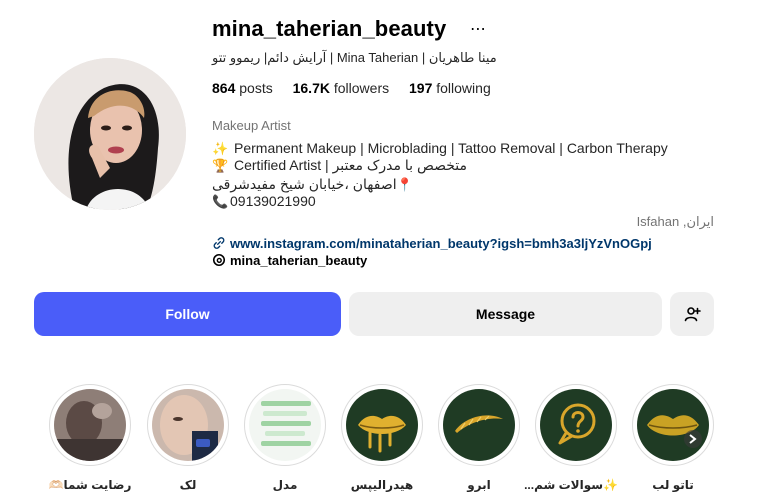  I want to click on threads-link: mina_taherian_beauty, so click(289, 260).